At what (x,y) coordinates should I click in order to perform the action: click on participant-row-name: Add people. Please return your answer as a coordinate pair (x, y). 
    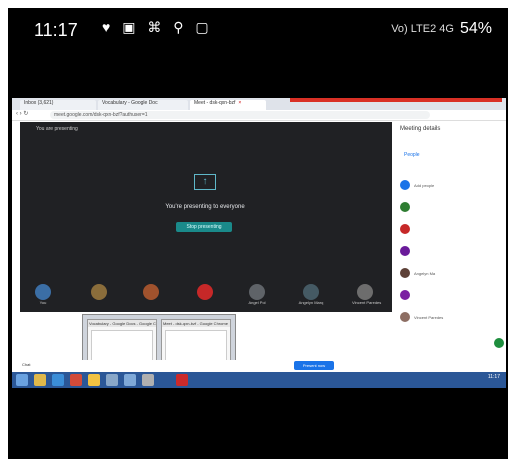
    Looking at the image, I should click on (424, 185).